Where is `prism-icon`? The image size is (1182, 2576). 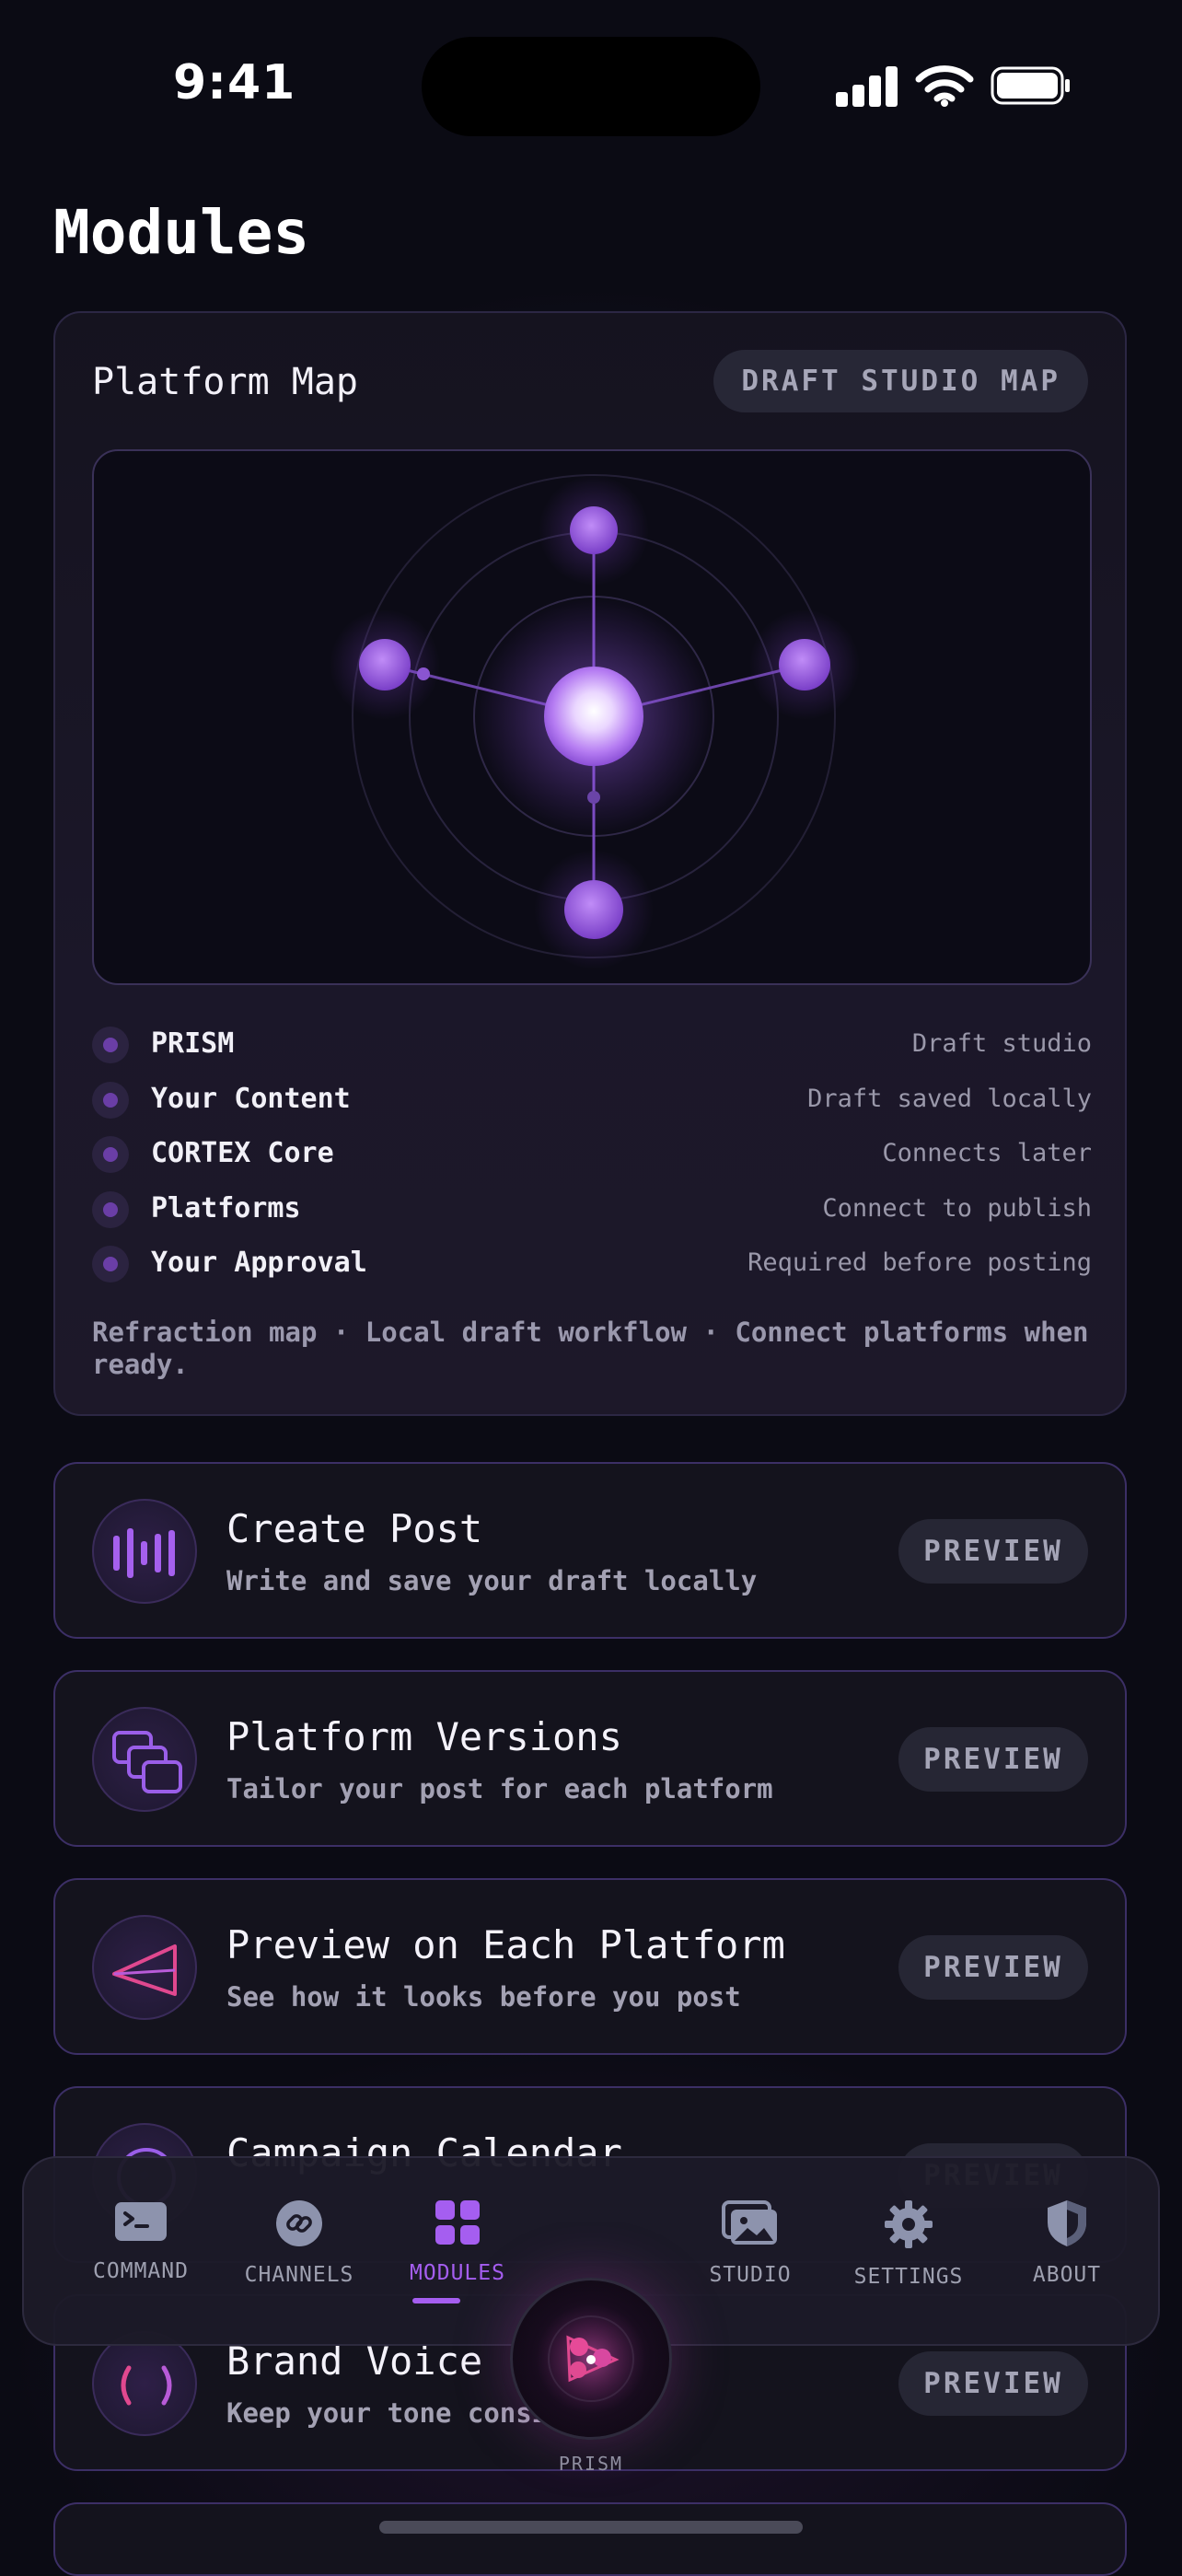
prism-icon is located at coordinates (591, 2358).